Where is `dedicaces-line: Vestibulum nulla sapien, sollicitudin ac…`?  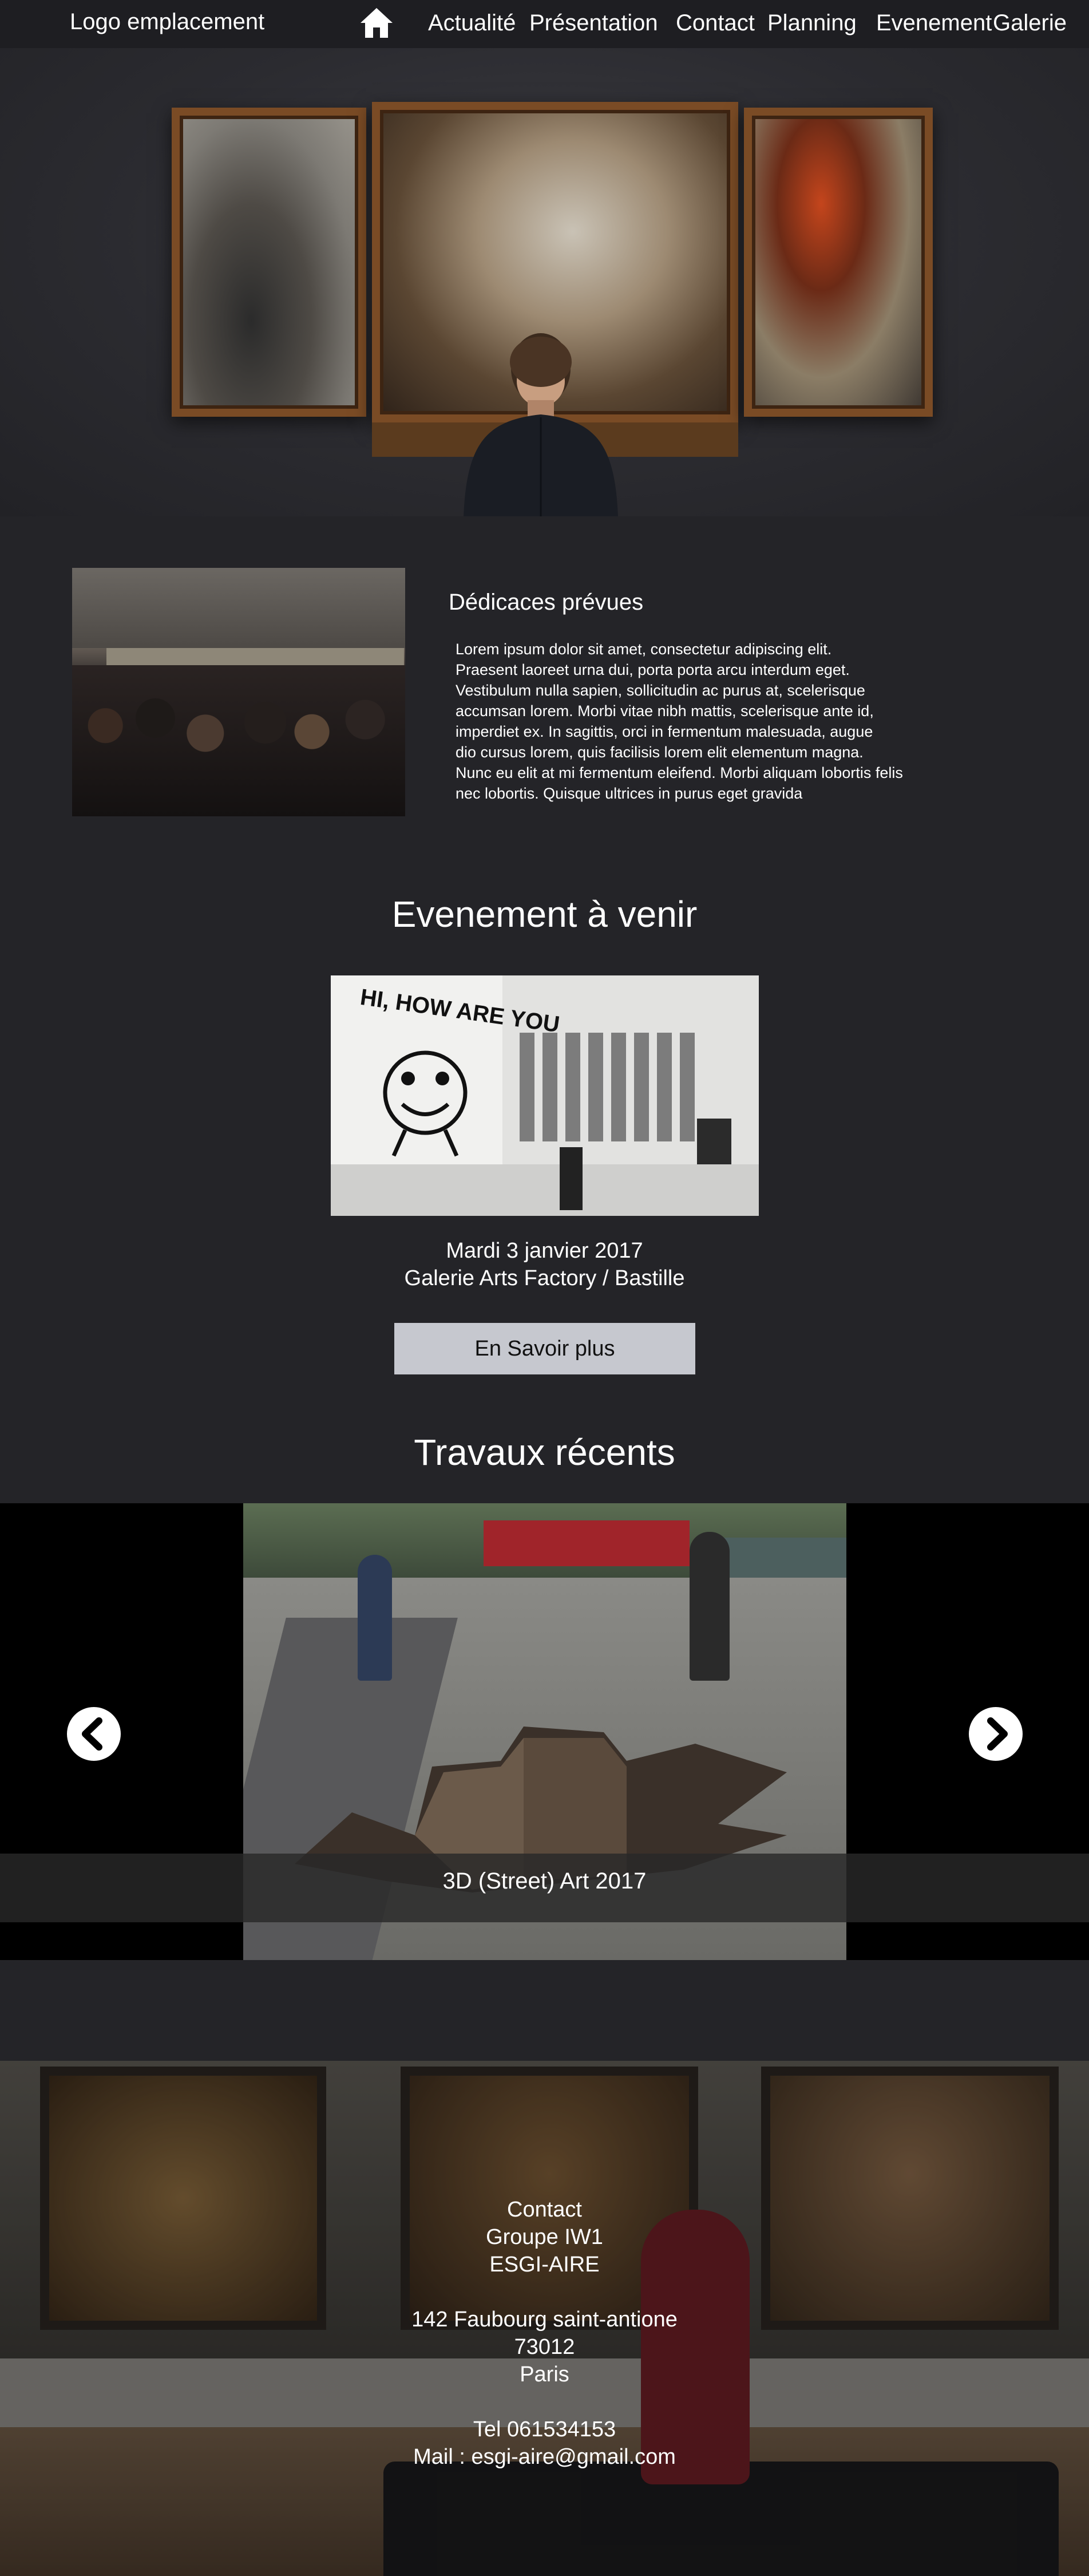
dedicaces-line: Vestibulum nulla sapien, sollicitudin ac… is located at coordinates (660, 690).